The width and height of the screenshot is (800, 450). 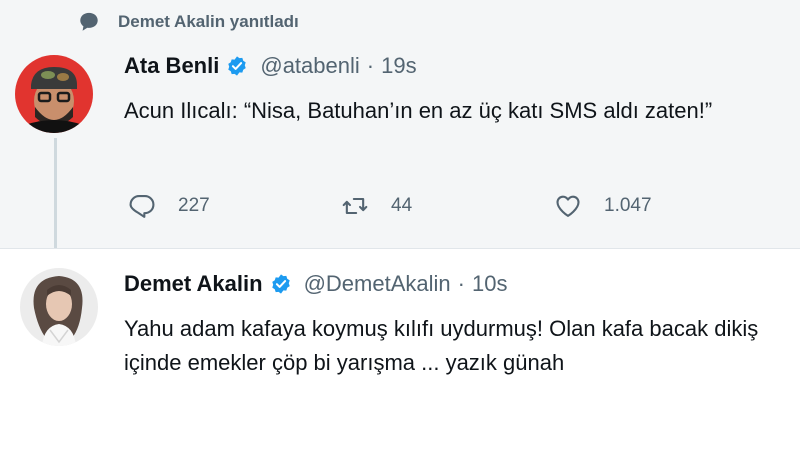 What do you see at coordinates (377, 284) in the screenshot?
I see `handle: @DemetAkalin` at bounding box center [377, 284].